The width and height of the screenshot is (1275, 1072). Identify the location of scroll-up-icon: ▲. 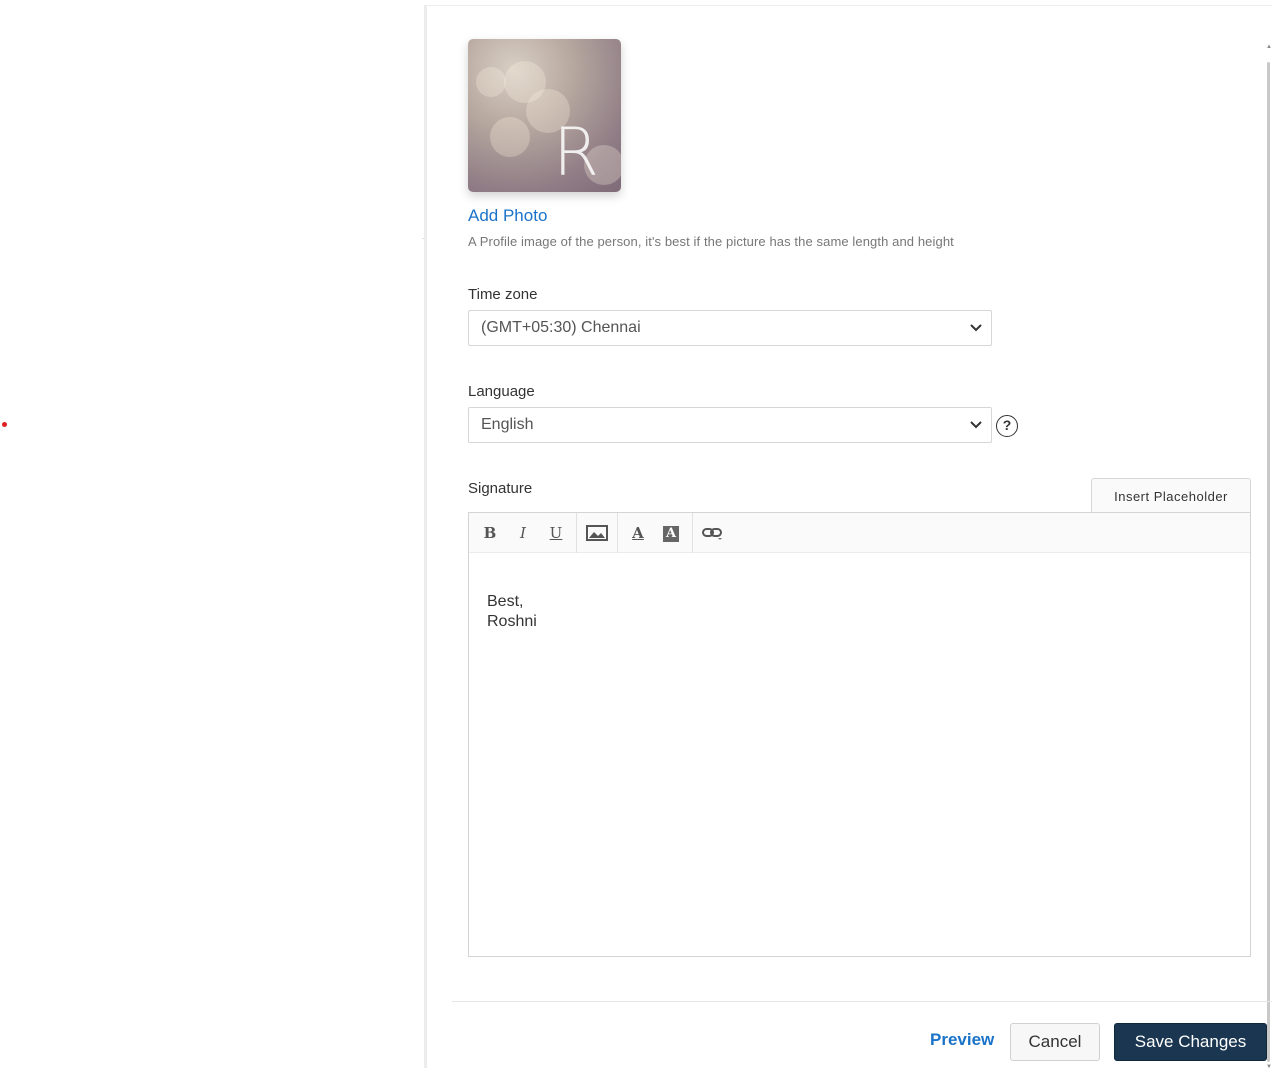
(1269, 47).